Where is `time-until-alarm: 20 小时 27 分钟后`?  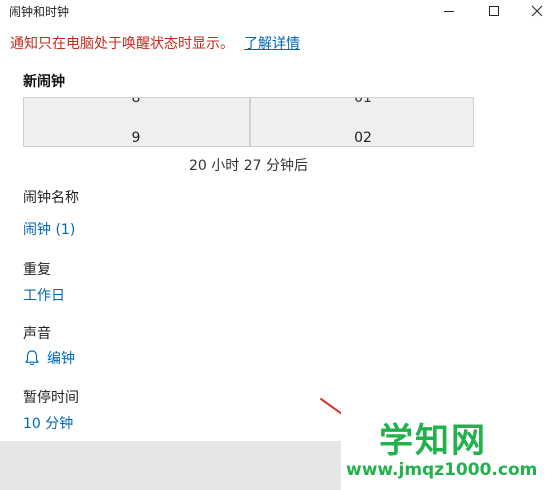 time-until-alarm: 20 小时 27 分钟后 is located at coordinates (248, 166).